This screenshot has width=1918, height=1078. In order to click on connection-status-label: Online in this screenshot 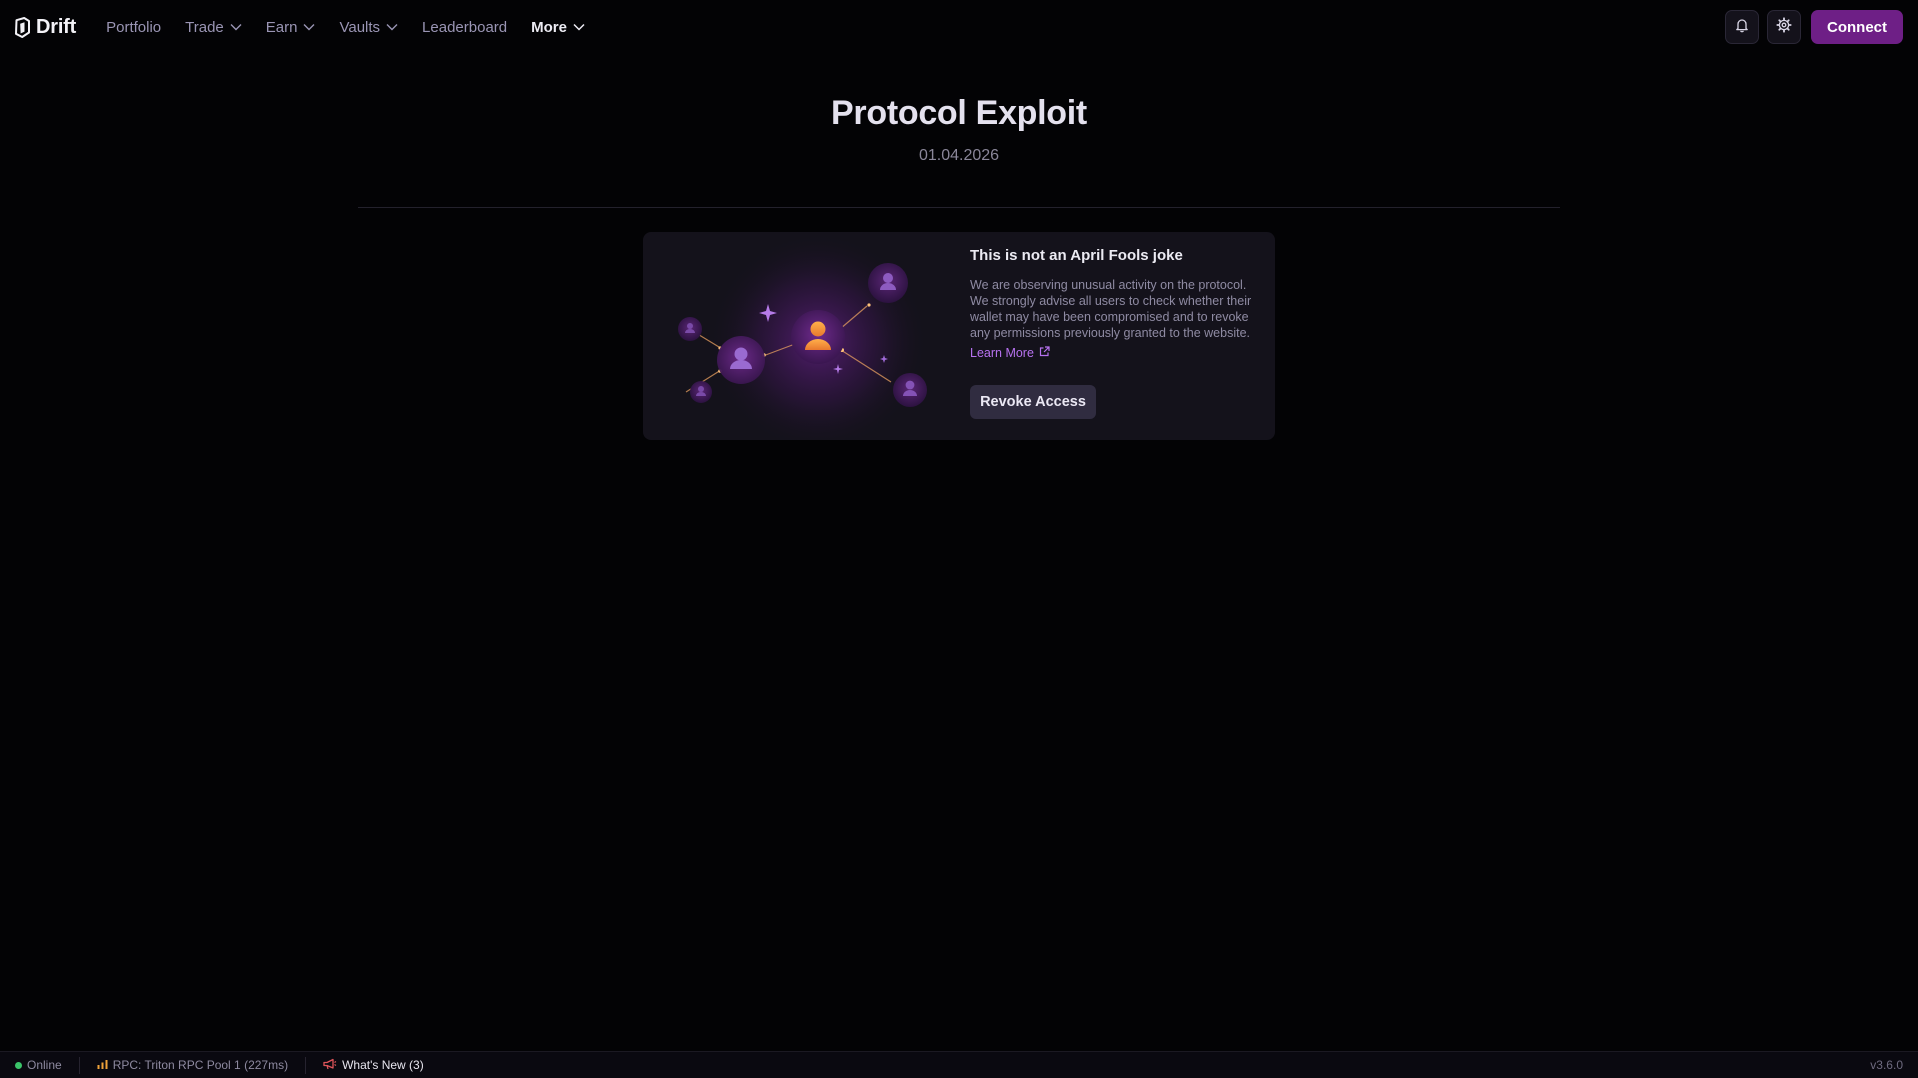, I will do `click(44, 1065)`.